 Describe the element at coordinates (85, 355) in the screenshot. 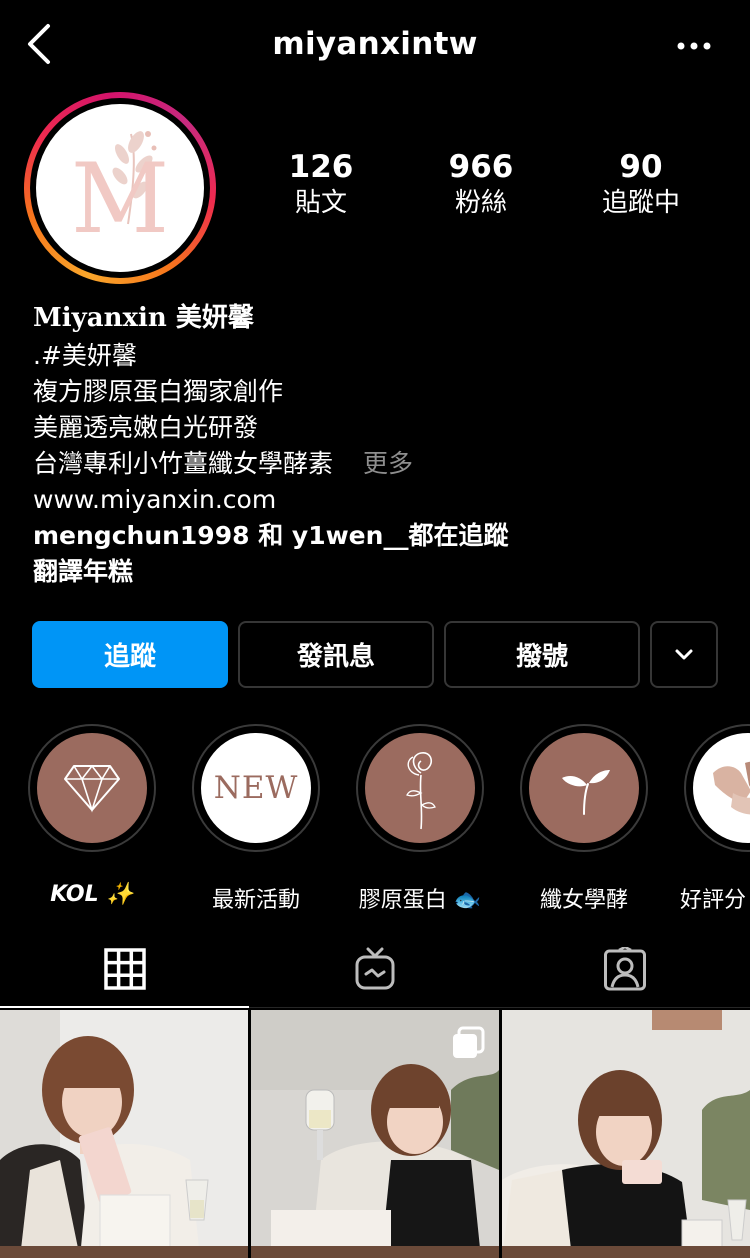

I see `bio-line: .#美妍馨` at that location.